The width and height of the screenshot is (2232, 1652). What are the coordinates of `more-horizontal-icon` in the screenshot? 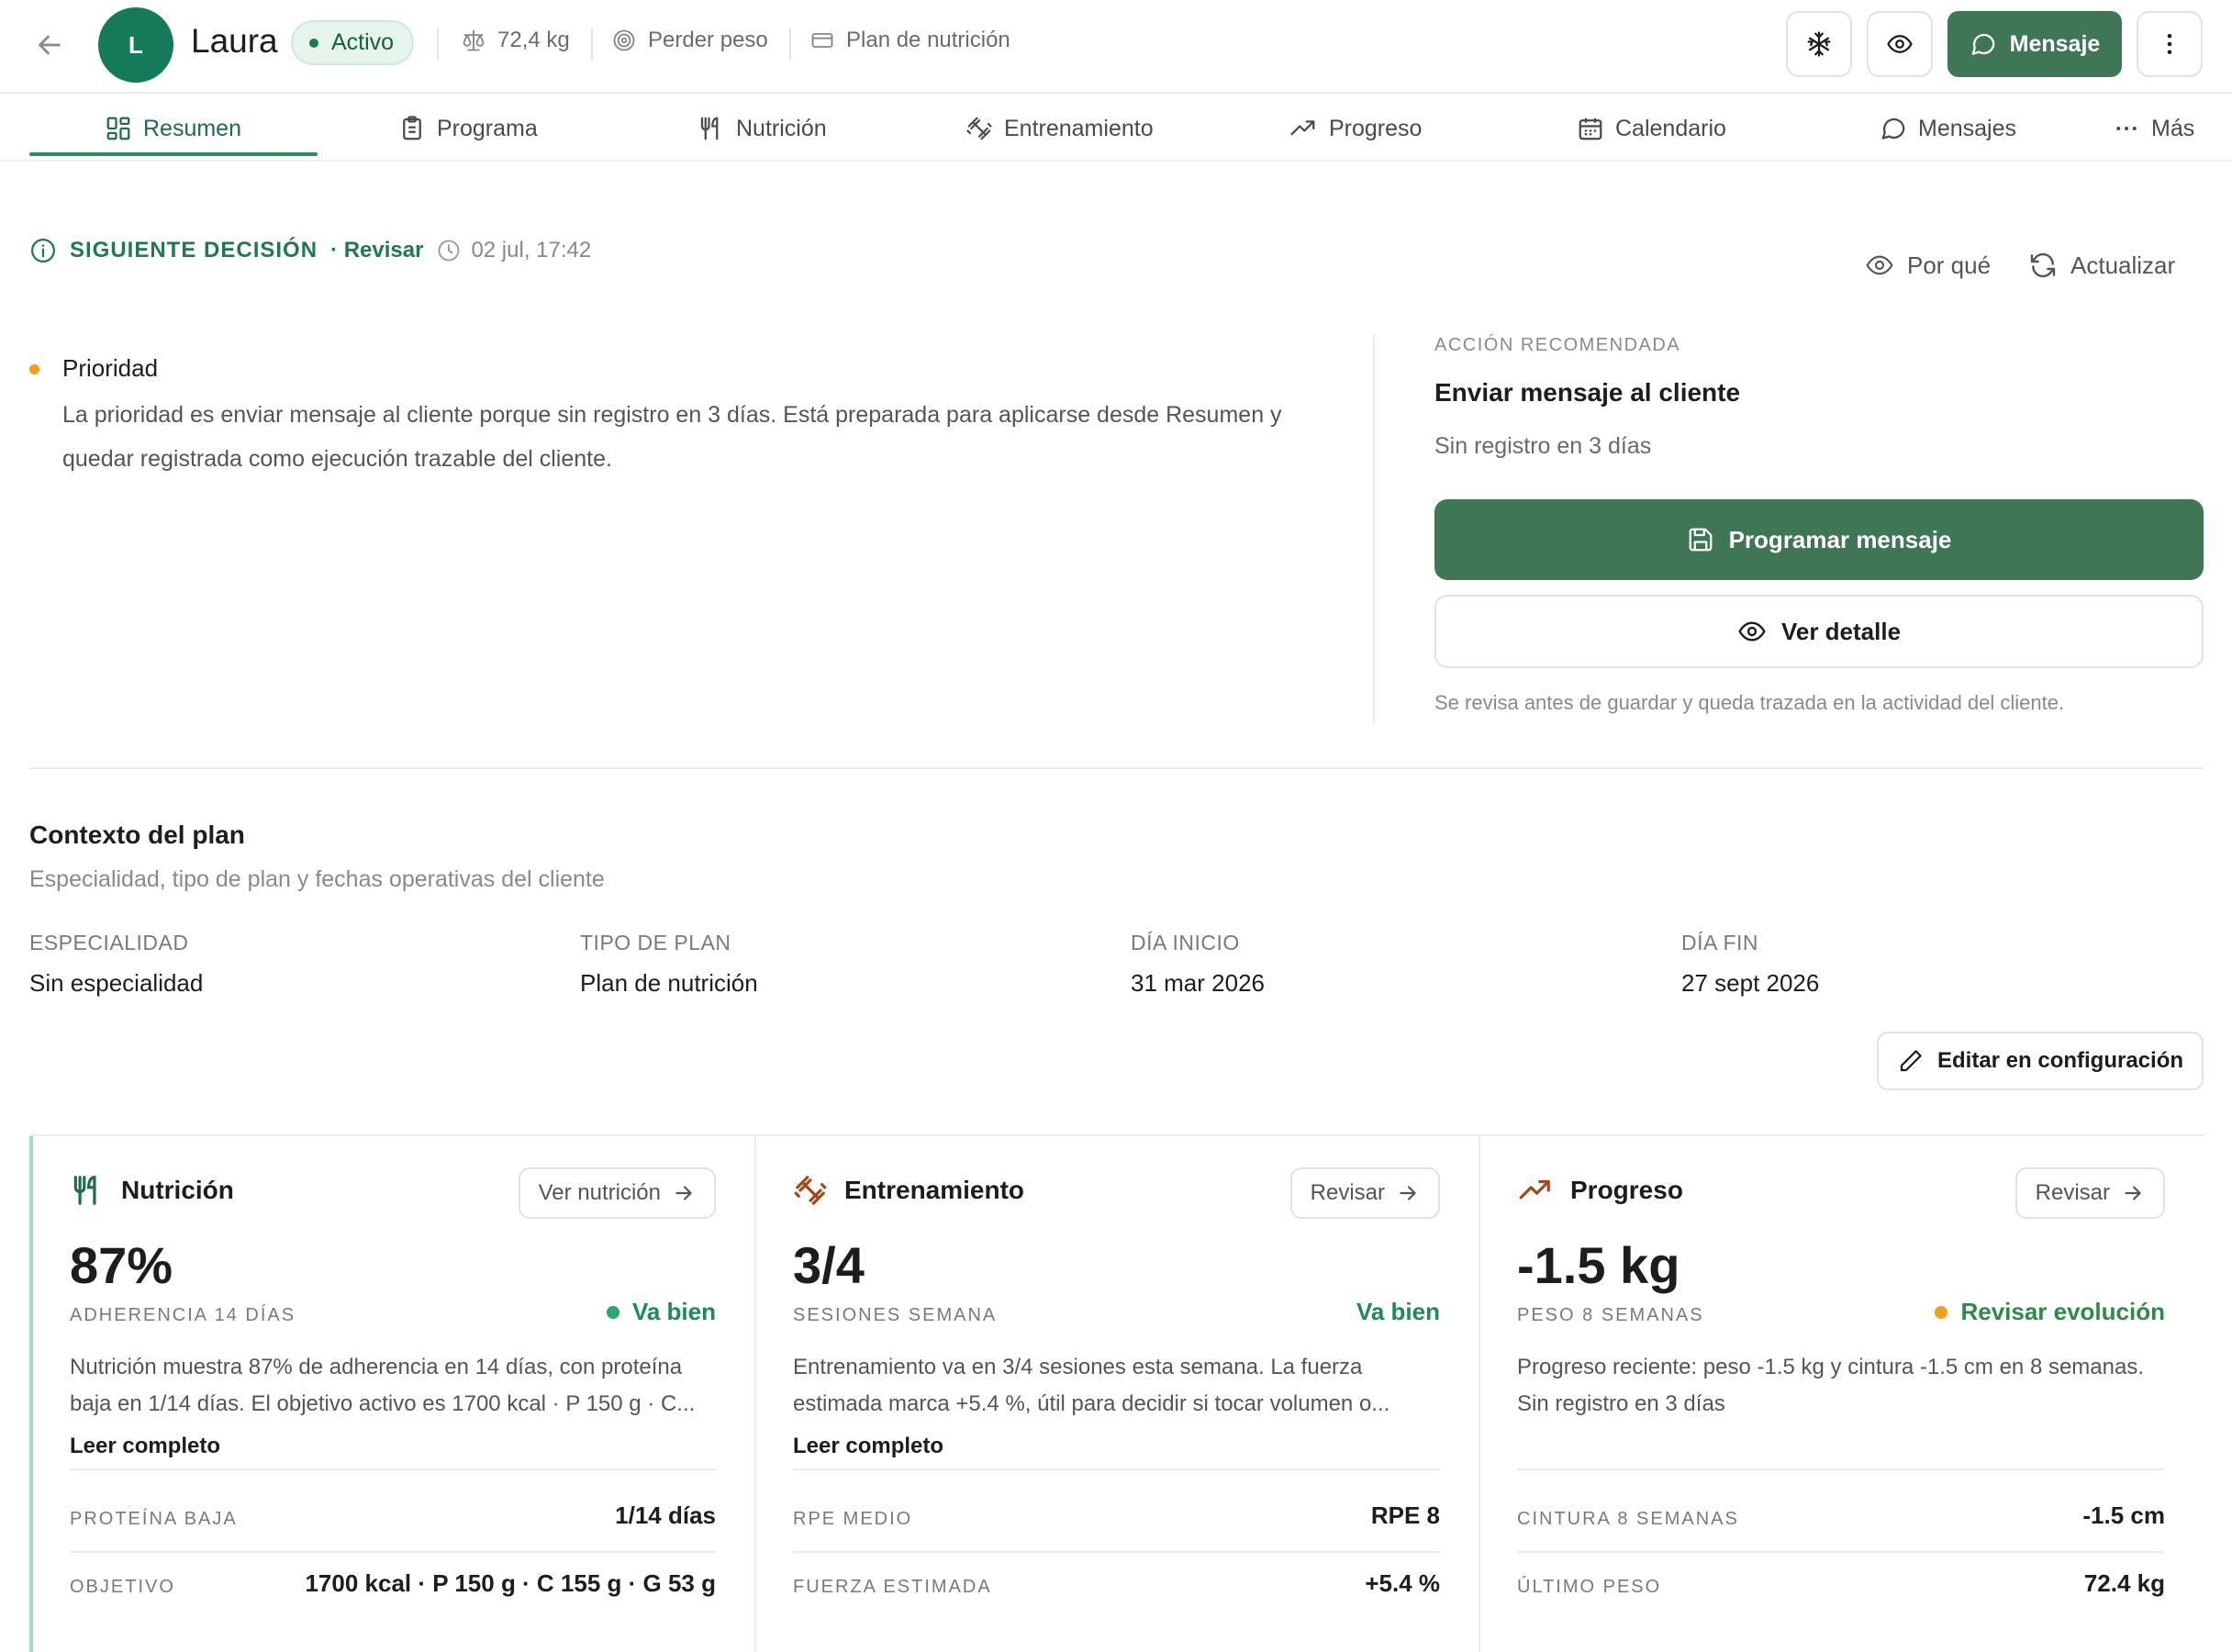 It's located at (2126, 129).